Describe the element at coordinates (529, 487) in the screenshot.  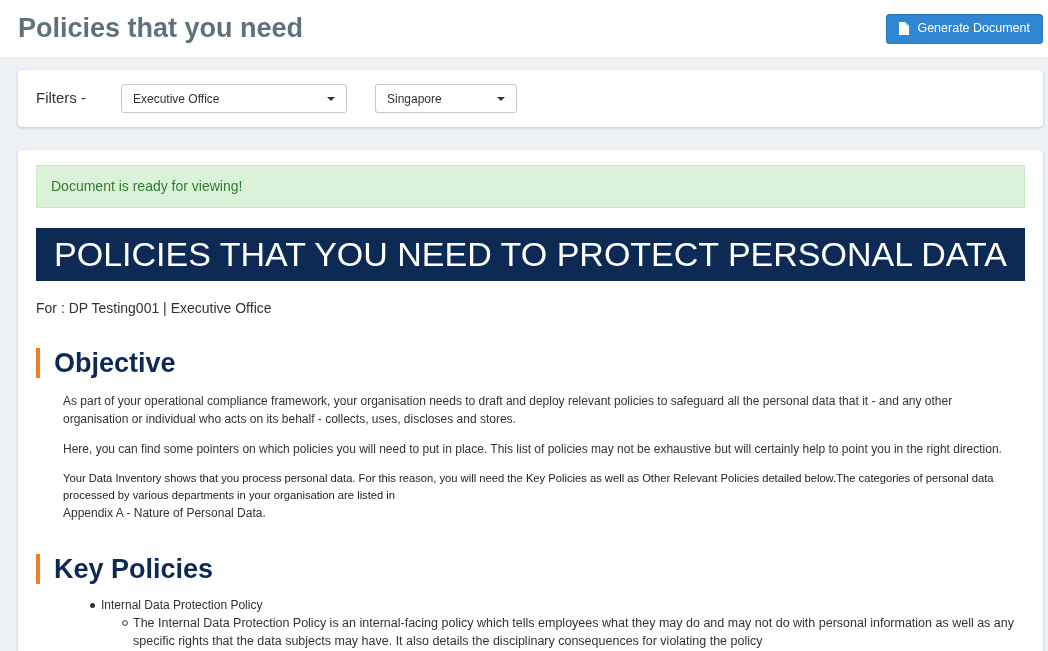
I see `paragraph-text: Your Data Inventory shows that you process personal data. For this reason, you will need the Key Policies as well as Other Relevant Policies detailed below.The categories of personal data processed by various departments in your organisation are listed in` at that location.